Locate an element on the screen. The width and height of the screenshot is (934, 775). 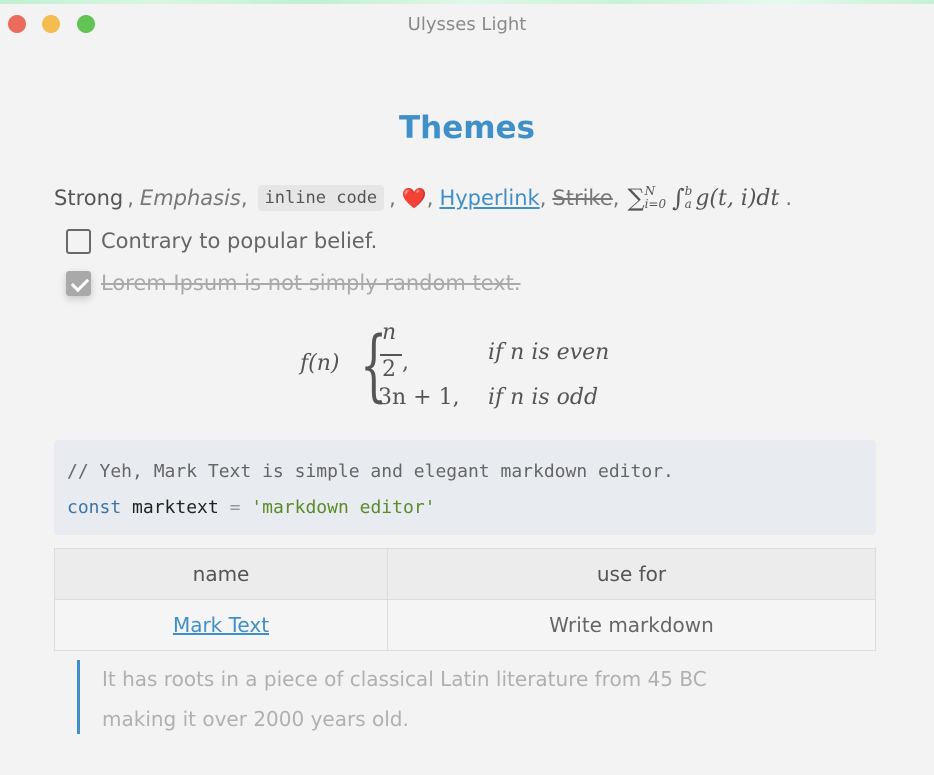
heart-emoji-icon: ❤️ is located at coordinates (414, 198).